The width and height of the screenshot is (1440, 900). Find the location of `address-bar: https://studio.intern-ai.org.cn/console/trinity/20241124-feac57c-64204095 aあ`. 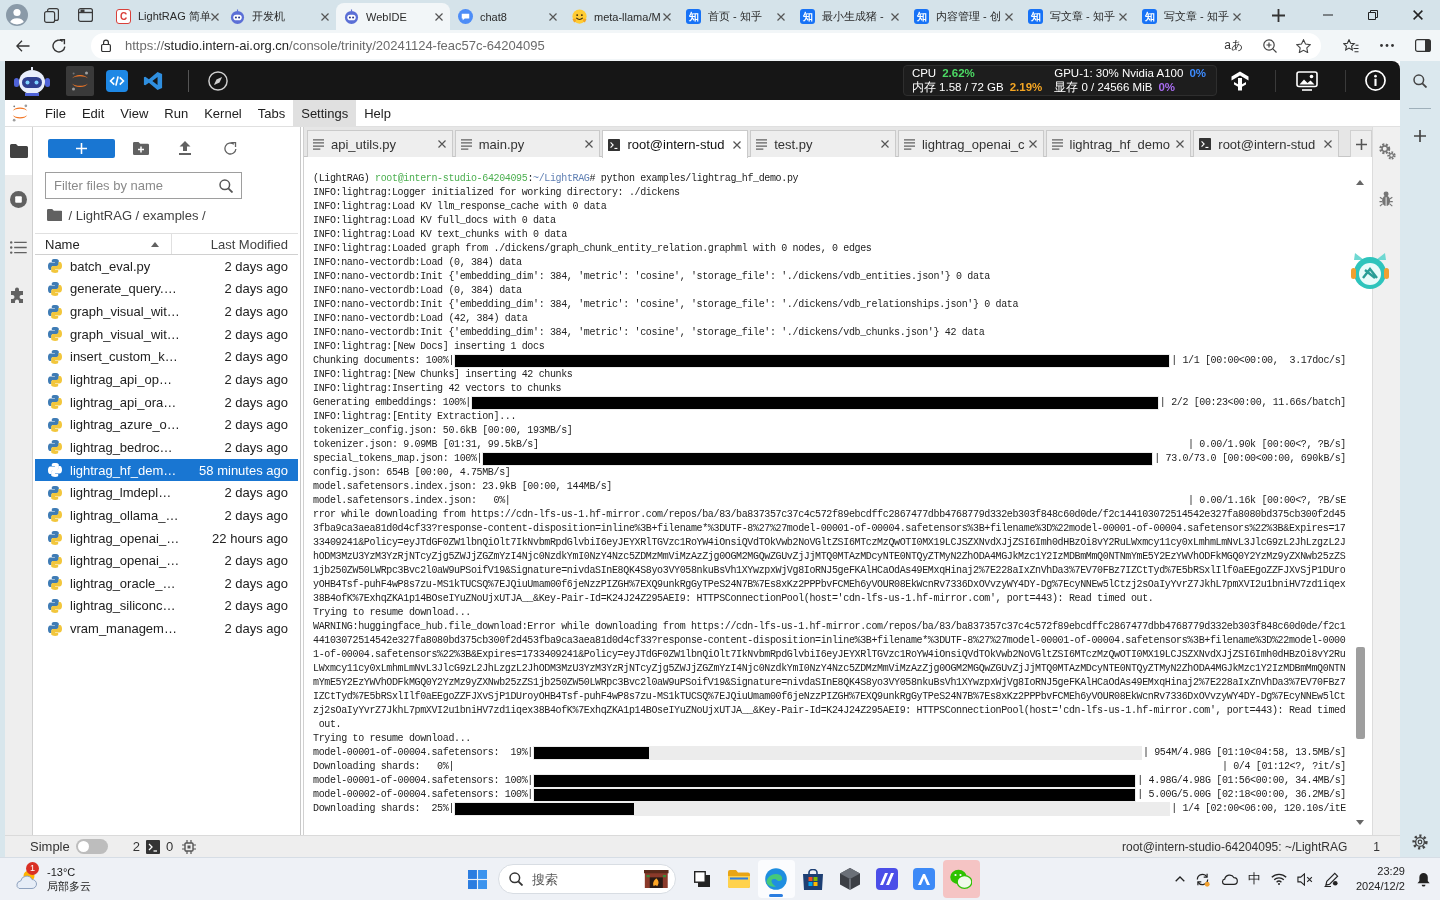

address-bar: https://studio.intern-ai.org.cn/console/trinity/20241124-feac57c-64204095 aあ is located at coordinates (706, 45).